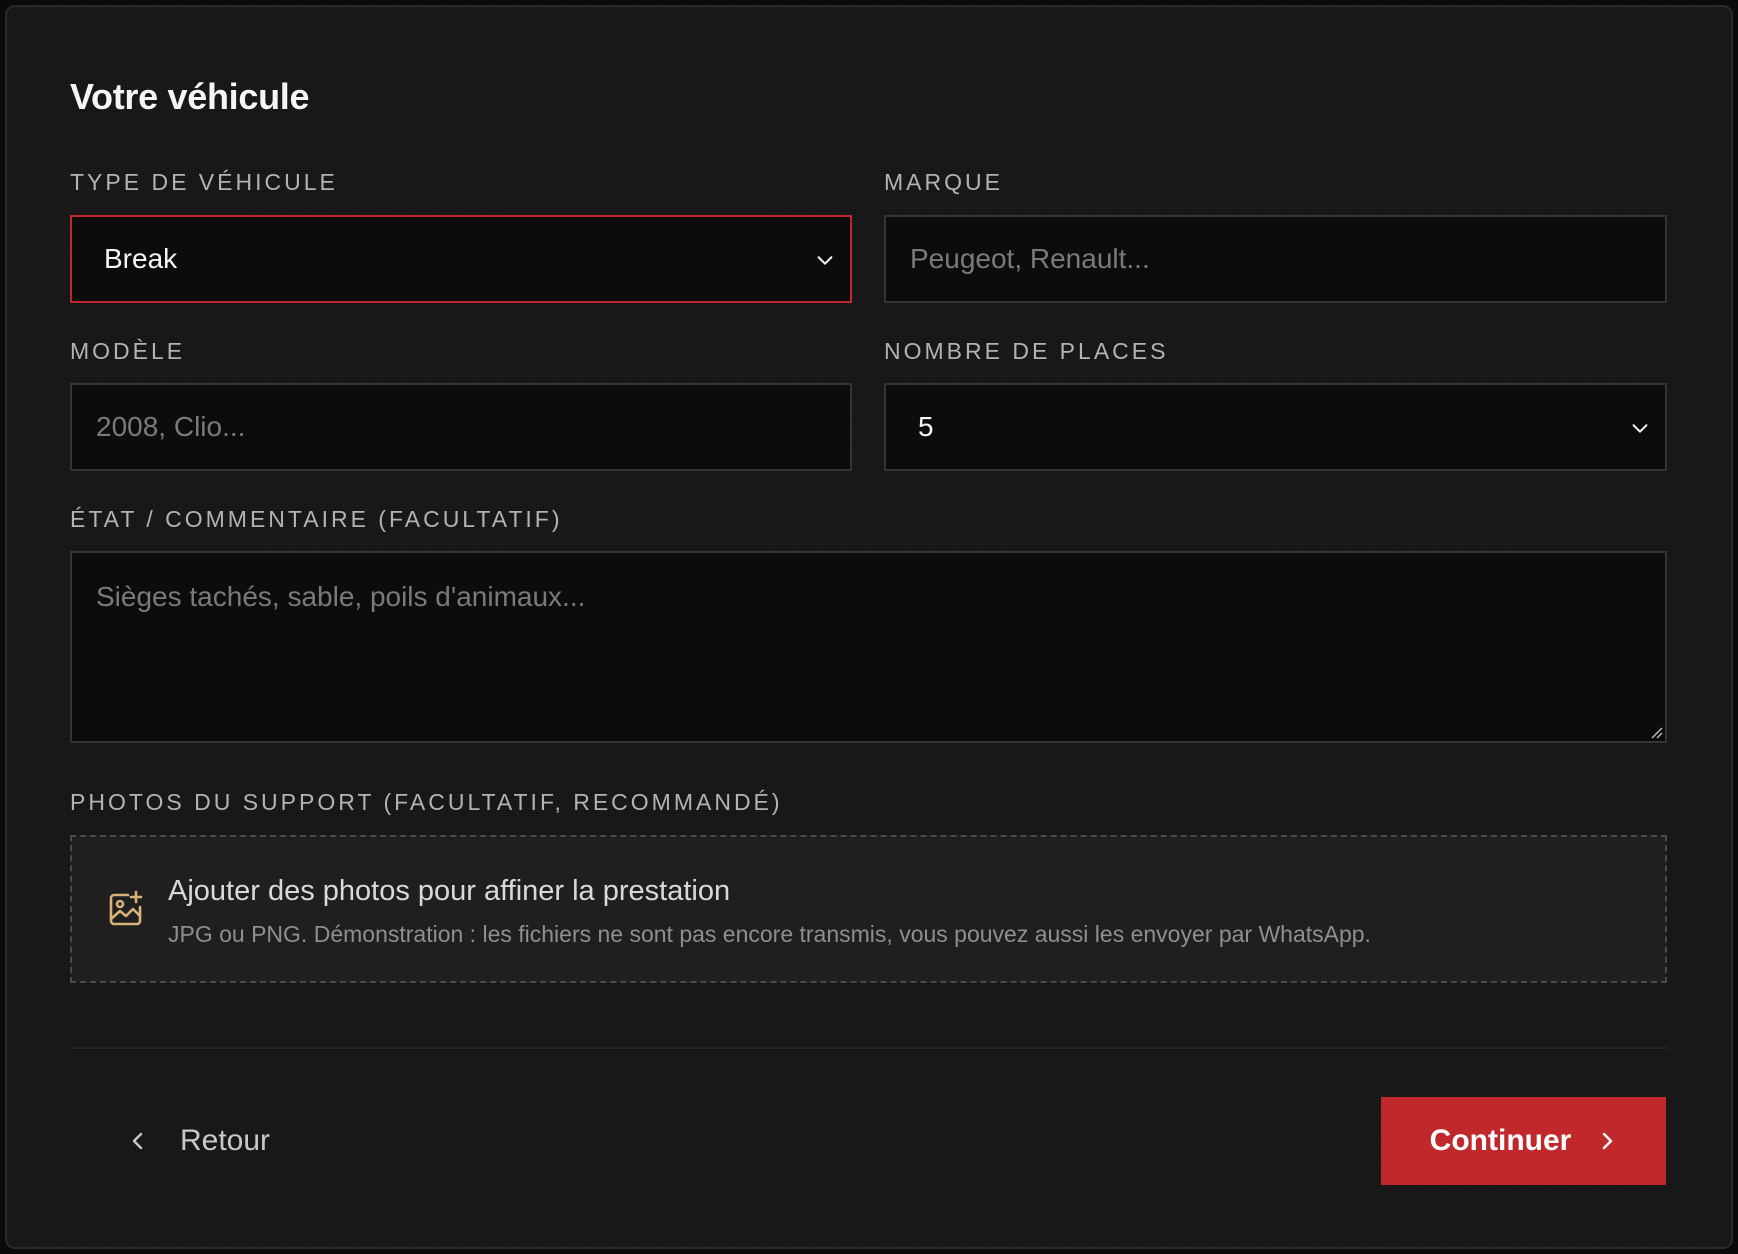  What do you see at coordinates (128, 351) in the screenshot?
I see `model-label: MODÈLE` at bounding box center [128, 351].